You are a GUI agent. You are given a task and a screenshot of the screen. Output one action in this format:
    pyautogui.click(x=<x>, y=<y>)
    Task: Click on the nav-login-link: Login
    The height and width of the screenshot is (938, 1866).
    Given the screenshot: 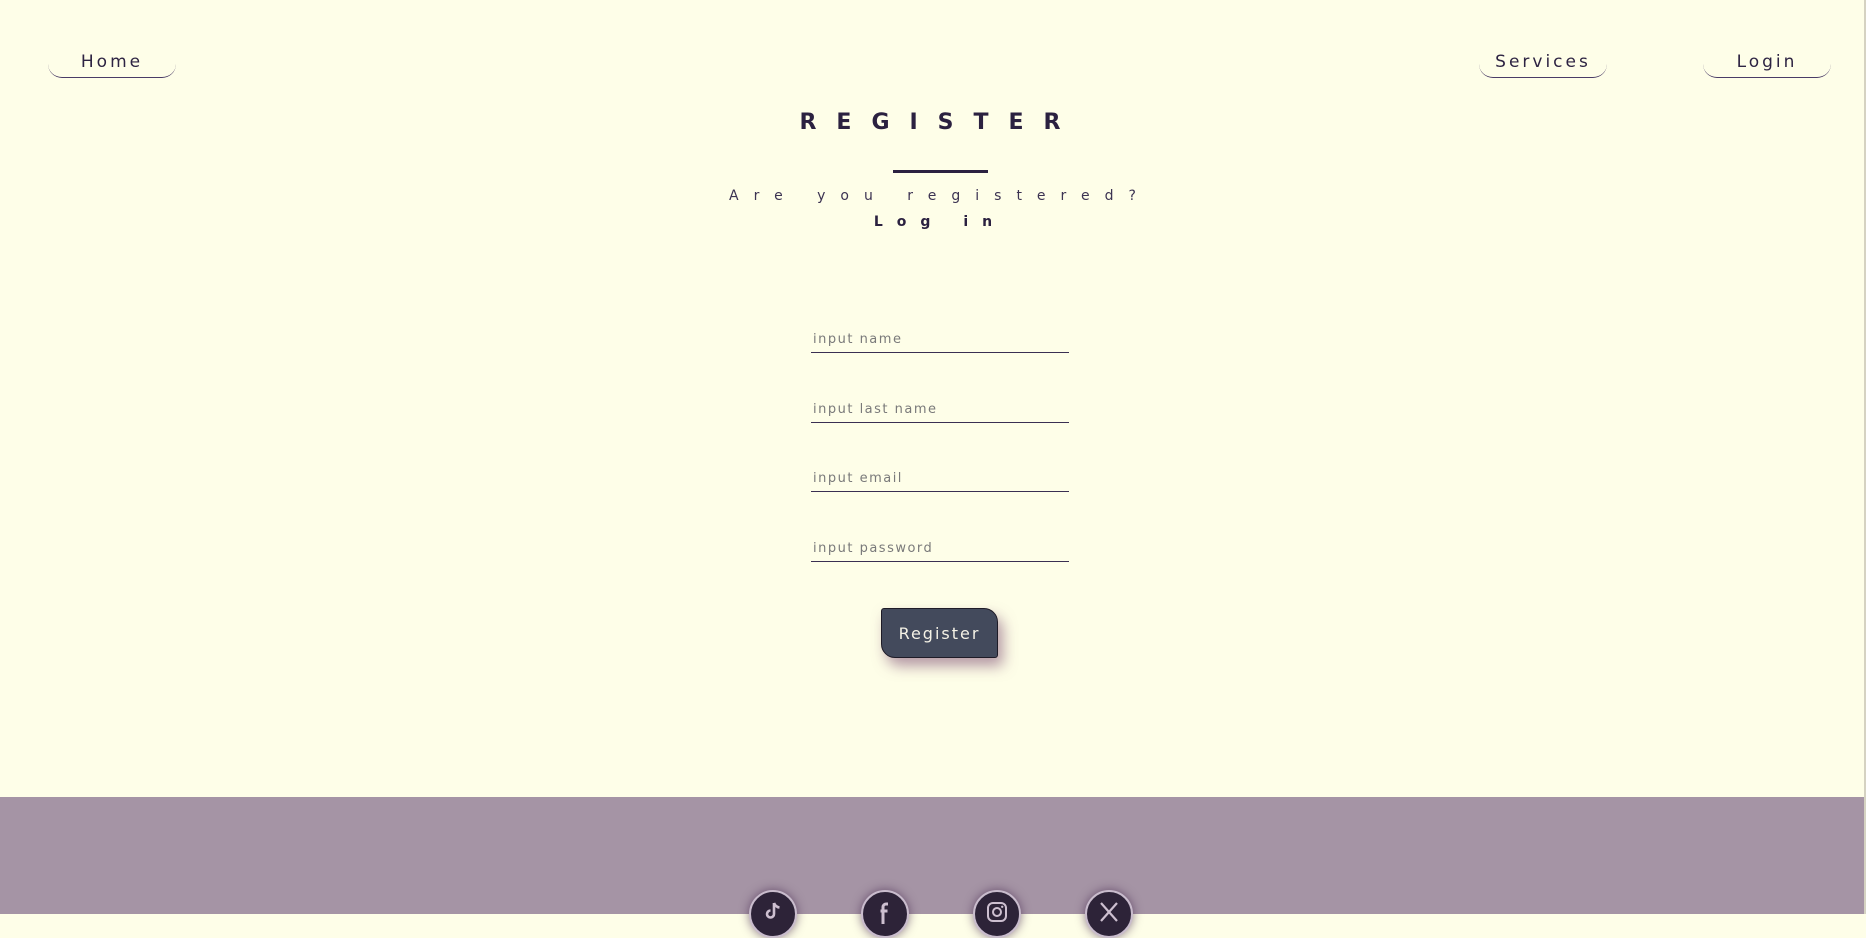 What is the action you would take?
    pyautogui.click(x=1767, y=64)
    